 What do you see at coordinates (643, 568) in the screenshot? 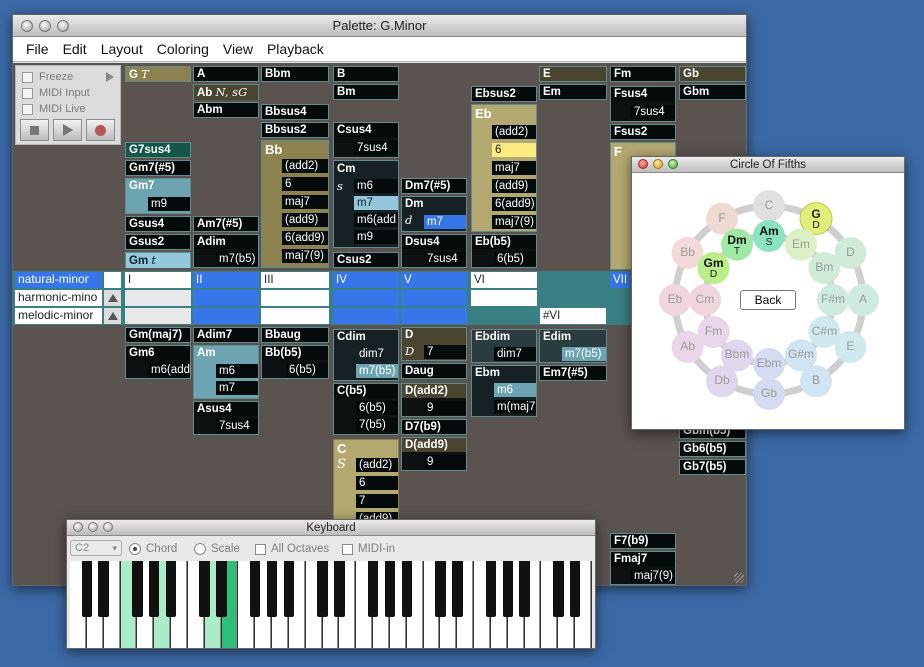
I see `chord-fmaj7: Fmaj7 maj7(9)` at bounding box center [643, 568].